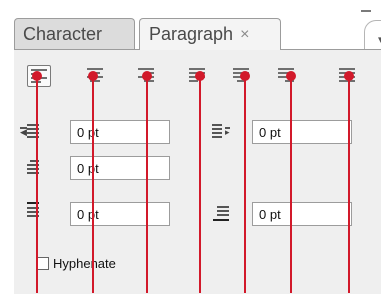  Describe the element at coordinates (191, 34) in the screenshot. I see `tab-paragraph-label: Paragraph` at that location.